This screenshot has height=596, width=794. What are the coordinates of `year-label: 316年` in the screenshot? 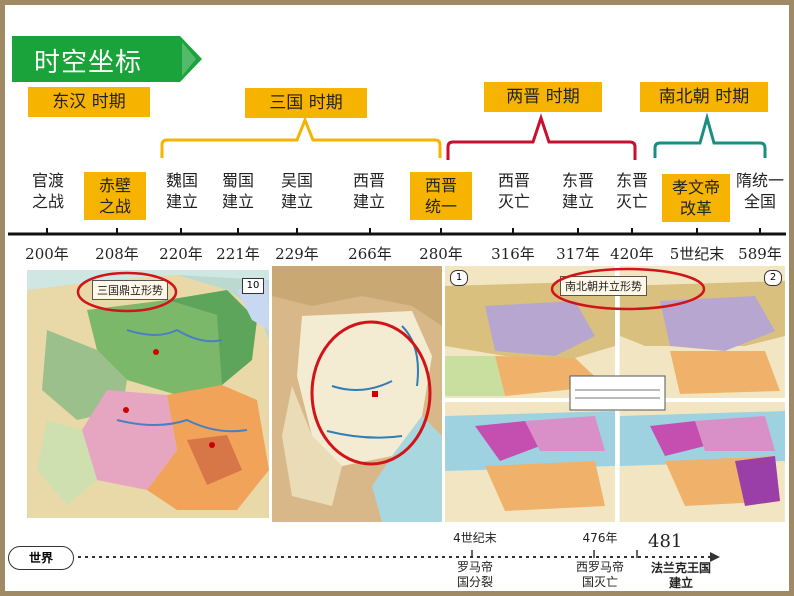 It's located at (513, 254).